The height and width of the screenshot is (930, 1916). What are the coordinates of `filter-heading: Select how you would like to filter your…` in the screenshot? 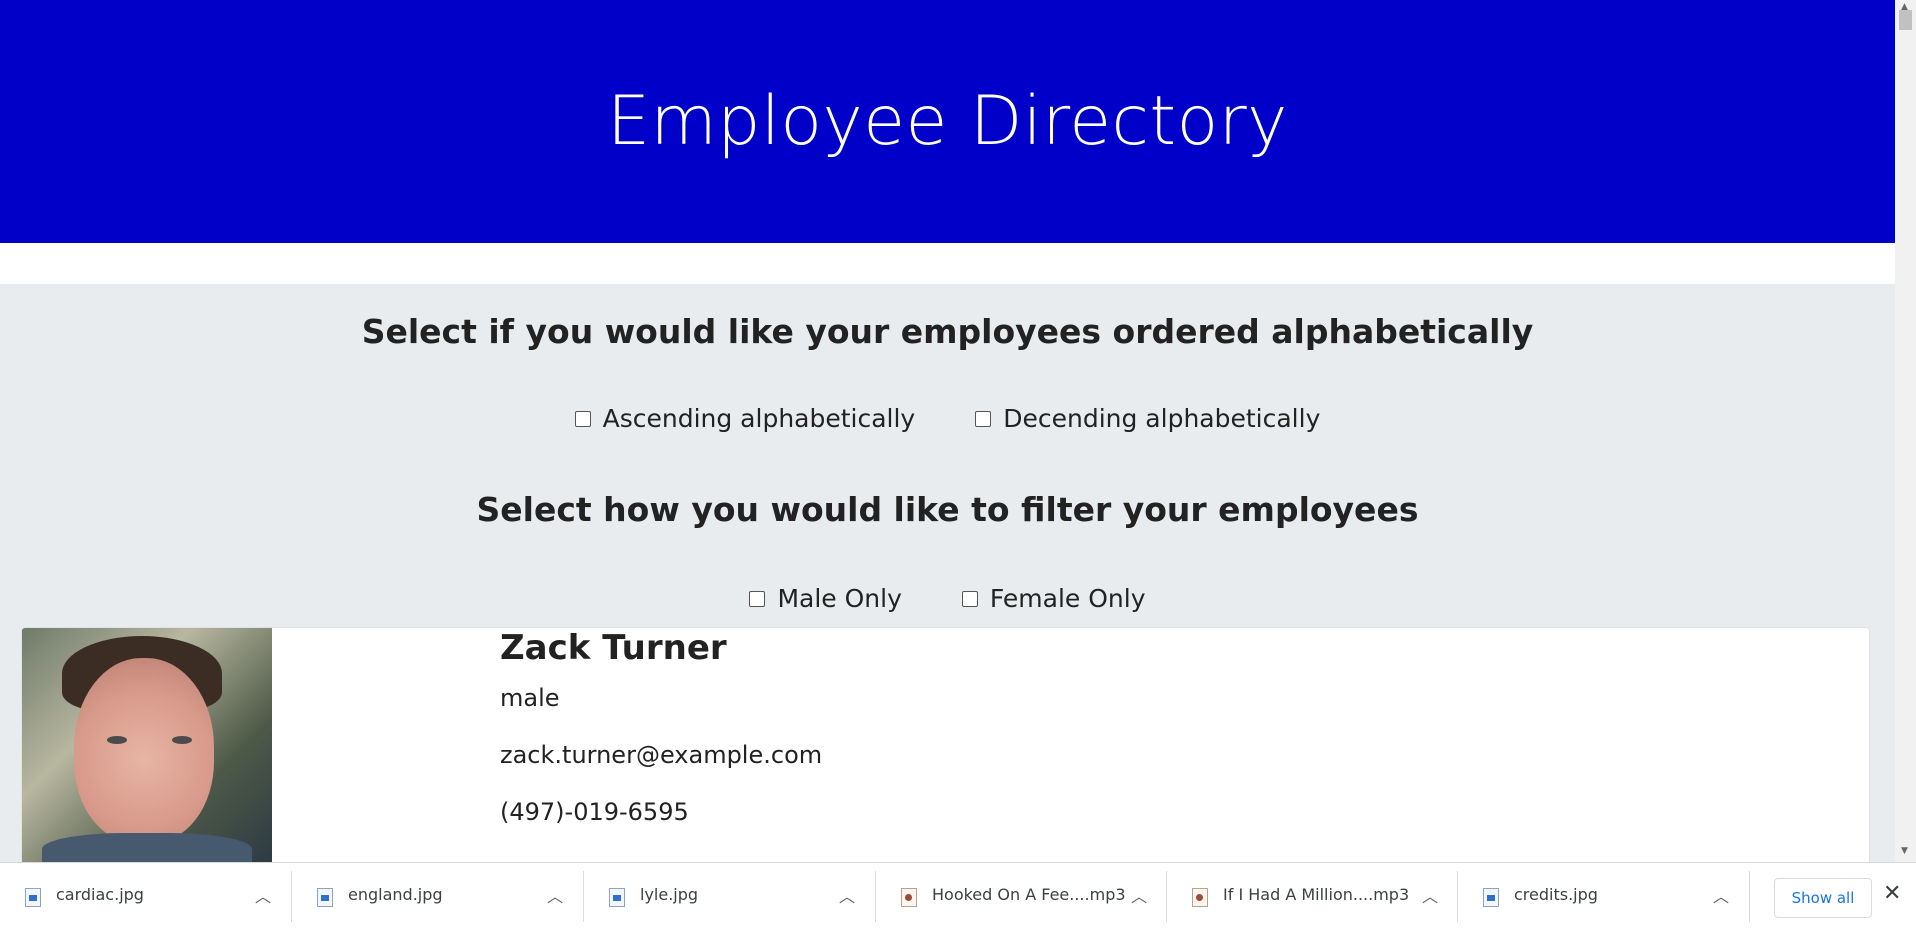 It's located at (947, 509).